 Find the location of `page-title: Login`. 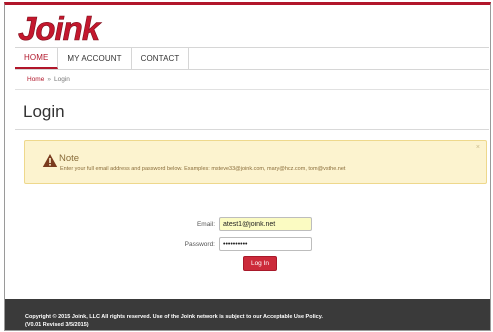

page-title: Login is located at coordinates (44, 111).